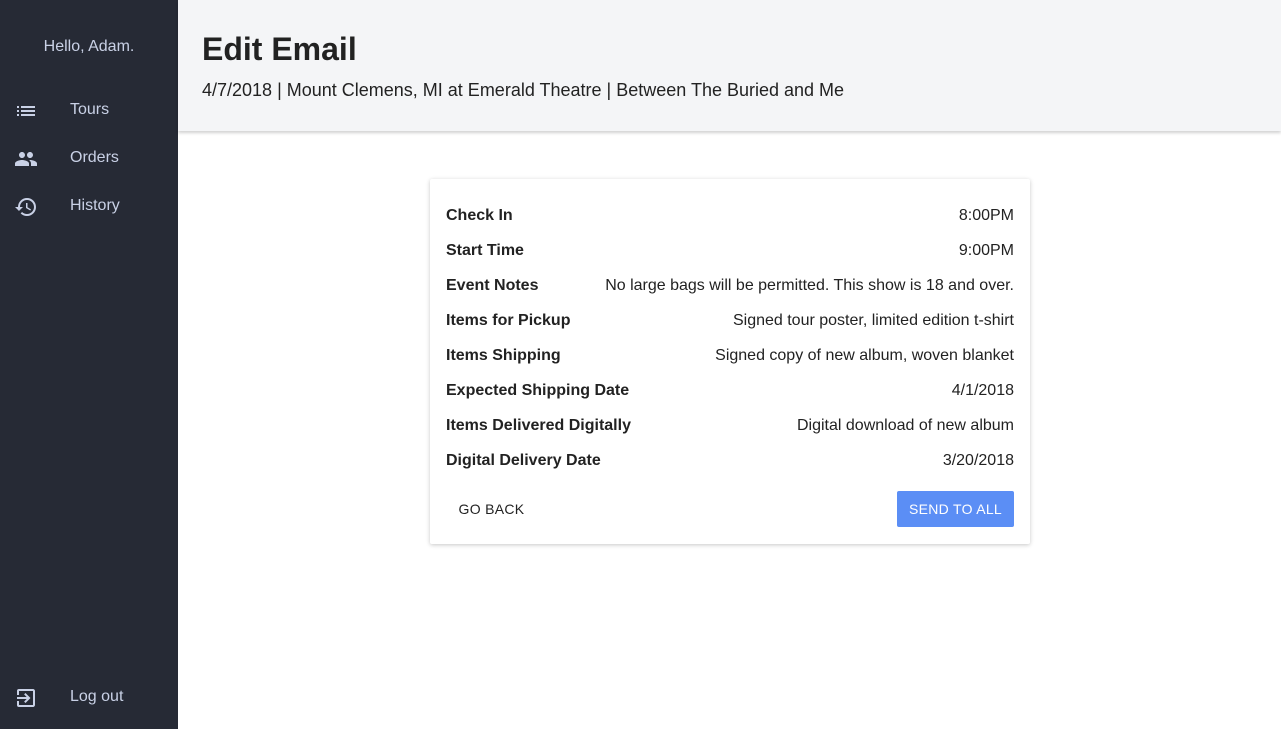 The image size is (1281, 729). Describe the element at coordinates (730, 391) in the screenshot. I see `detail-row: Expected Shipping Date 4/1/2018` at that location.